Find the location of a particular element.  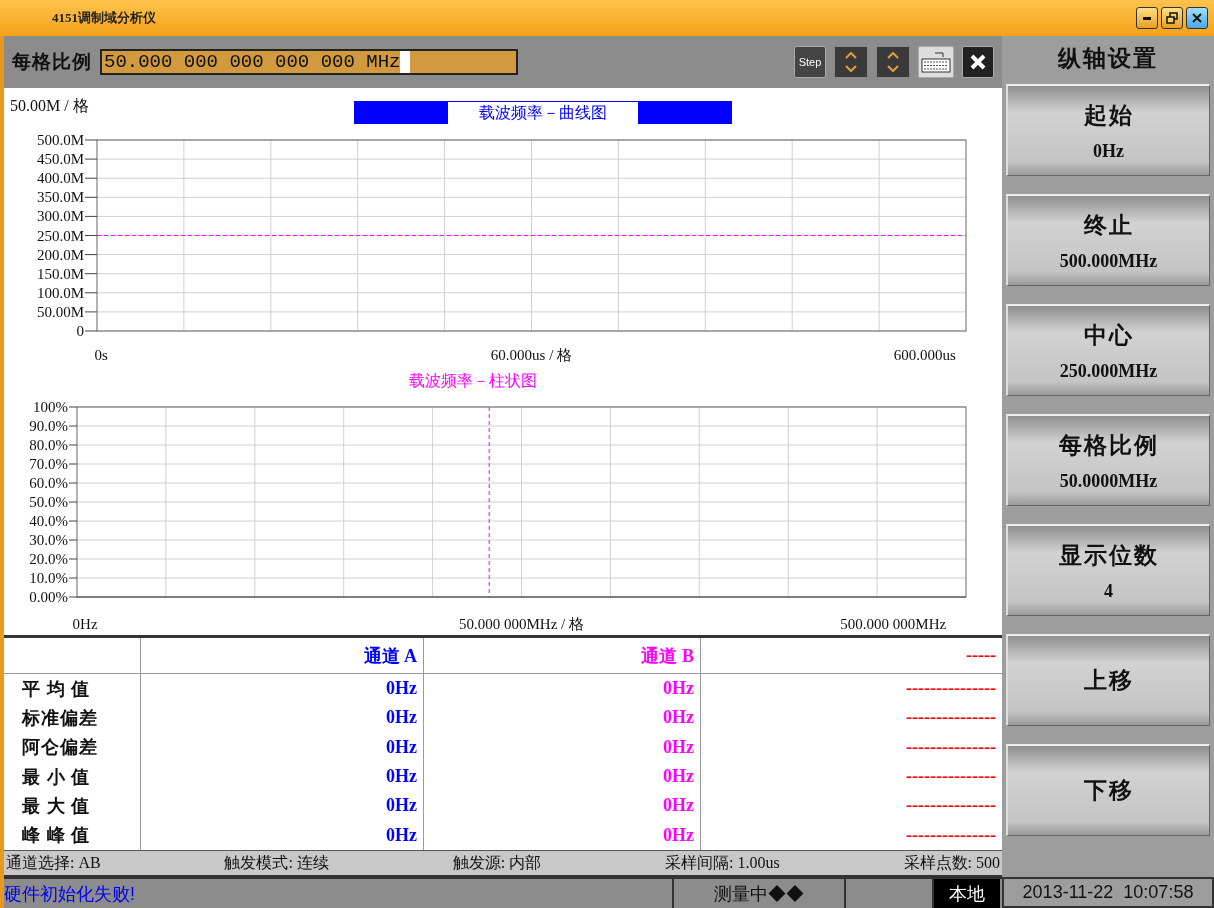

mode-indicator: 本地 is located at coordinates (967, 894).